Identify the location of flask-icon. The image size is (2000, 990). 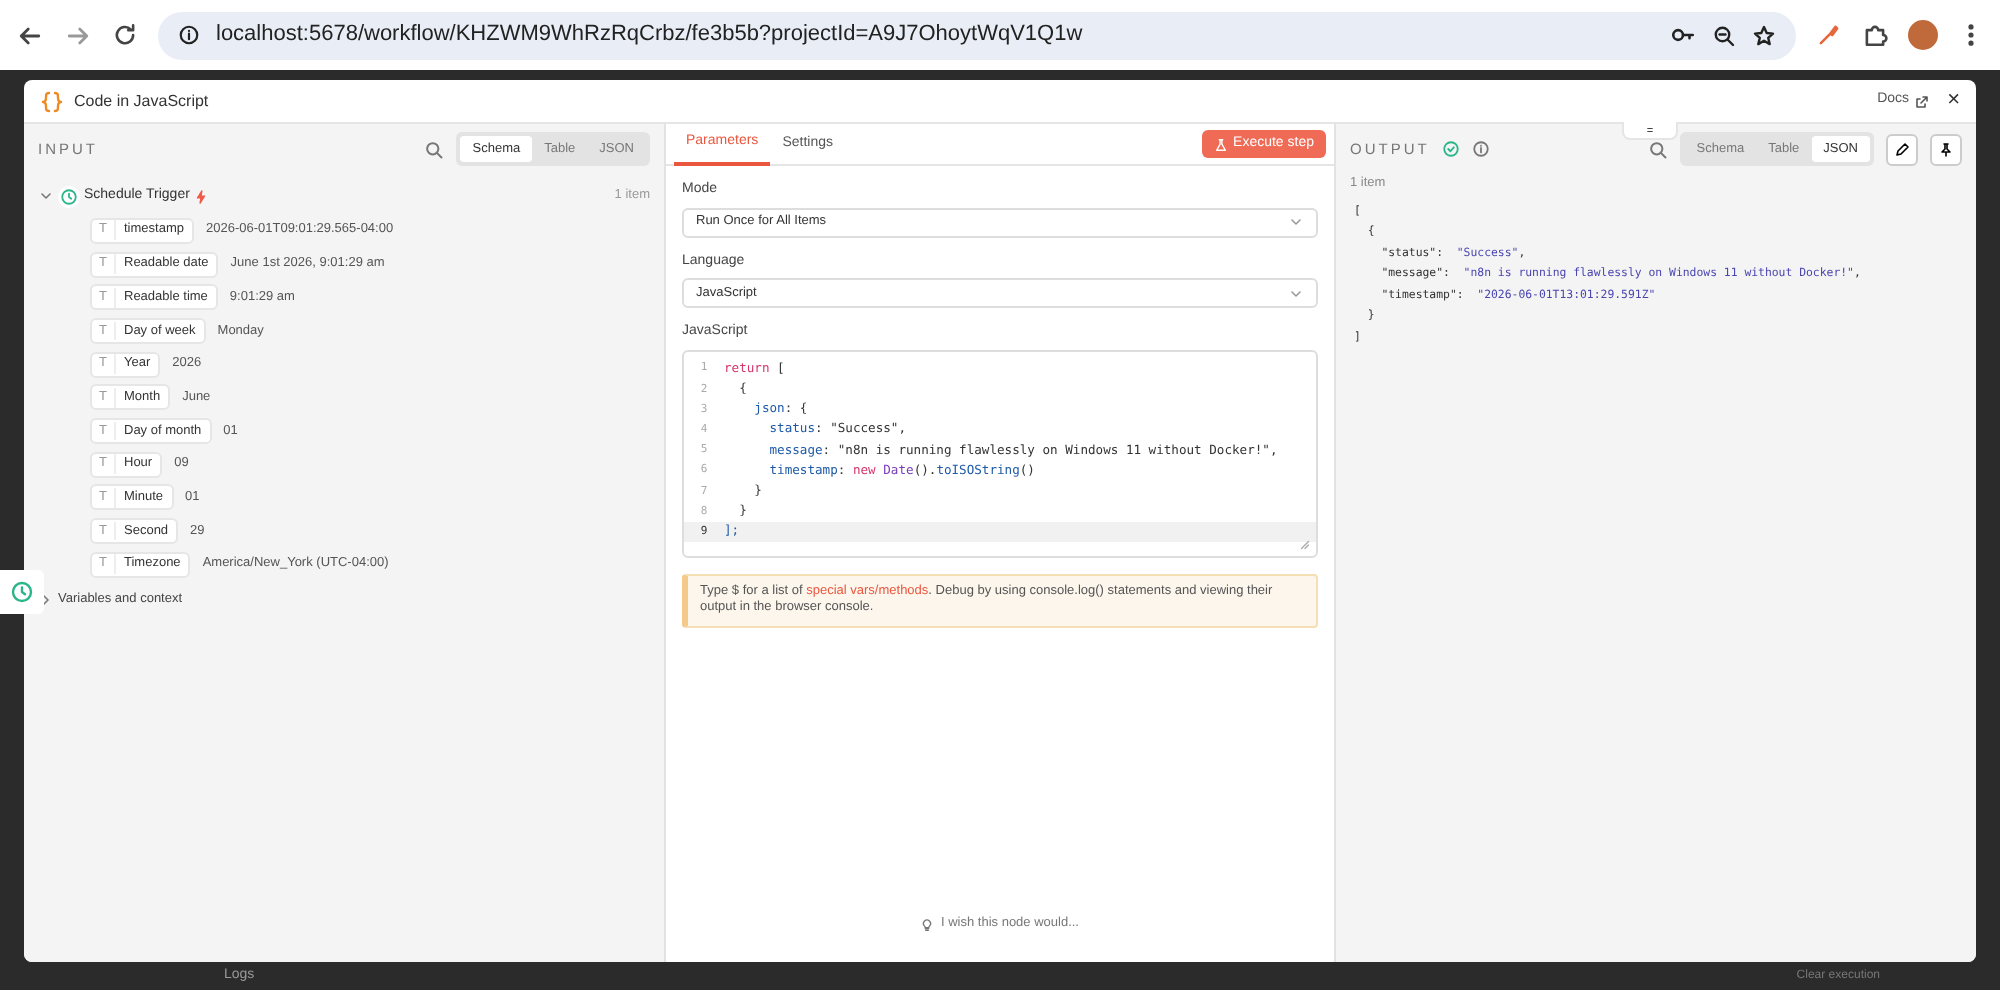
(1220, 144).